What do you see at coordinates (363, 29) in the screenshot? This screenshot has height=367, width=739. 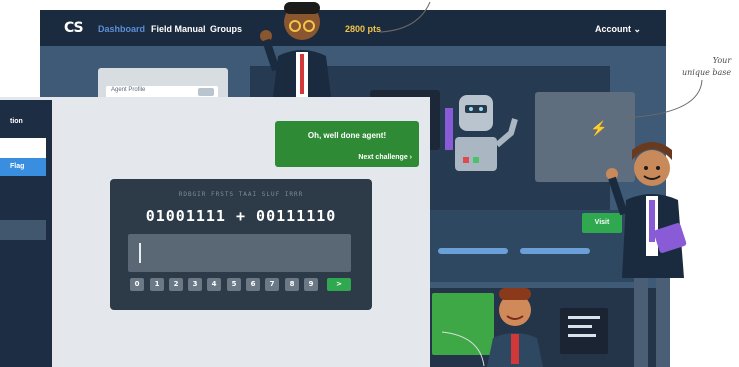 I see `points-counter: 2800 pts` at bounding box center [363, 29].